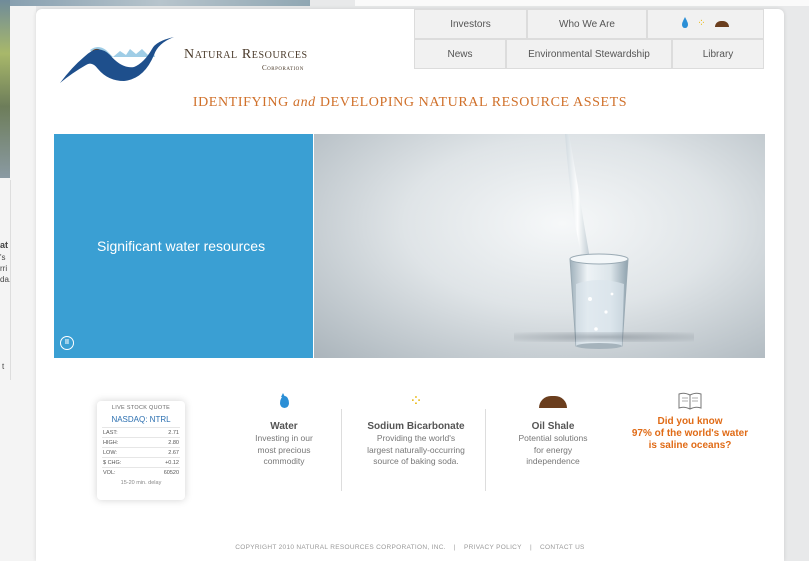 The height and width of the screenshot is (561, 809). What do you see at coordinates (416, 426) in the screenshot?
I see `feature-title: Sodium Bicarbonate` at bounding box center [416, 426].